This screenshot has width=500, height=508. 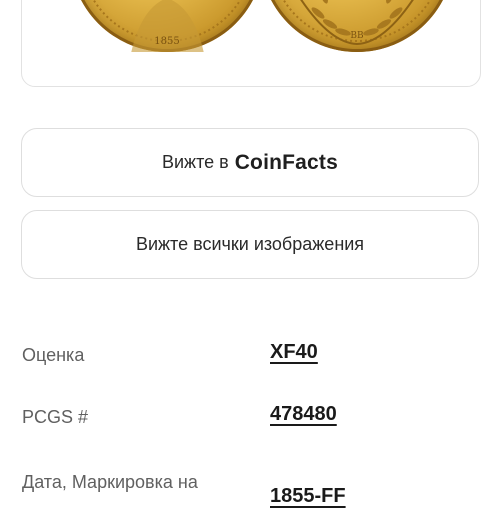 I want to click on grade-value-link: XF40, so click(x=294, y=352).